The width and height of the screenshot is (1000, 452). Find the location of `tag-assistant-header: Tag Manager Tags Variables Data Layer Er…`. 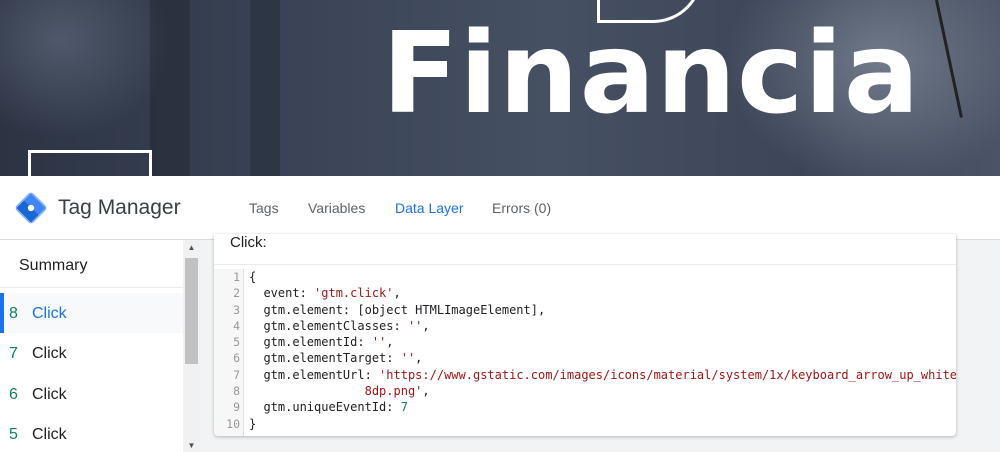

tag-assistant-header: Tag Manager Tags Variables Data Layer Er… is located at coordinates (500, 208).